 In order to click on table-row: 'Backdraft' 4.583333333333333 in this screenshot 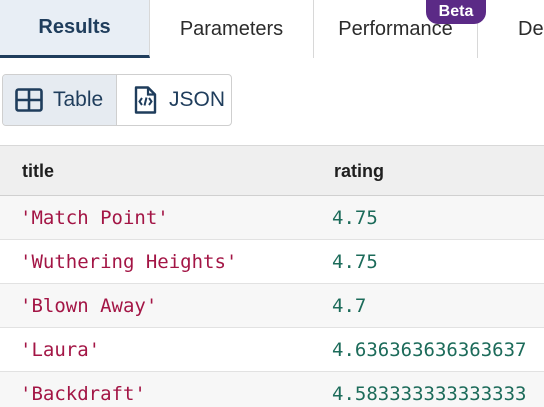, I will do `click(272, 389)`.